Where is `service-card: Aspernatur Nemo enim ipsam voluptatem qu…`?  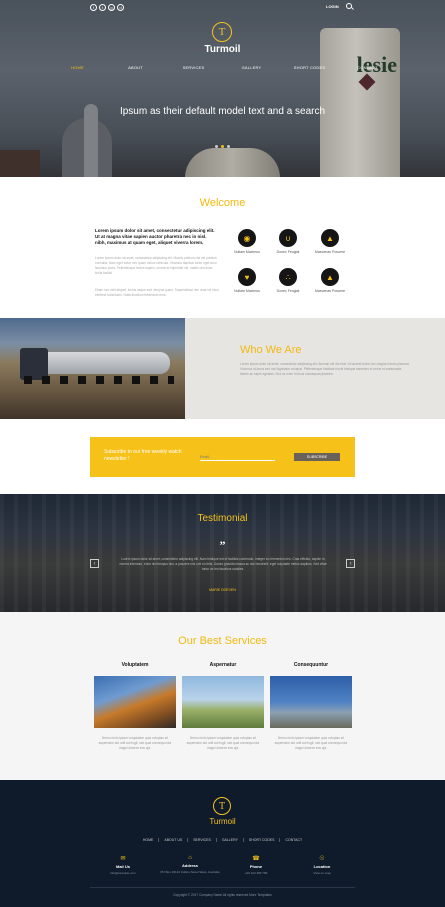 service-card: Aspernatur Nemo enim ipsam voluptatem qu… is located at coordinates (223, 706).